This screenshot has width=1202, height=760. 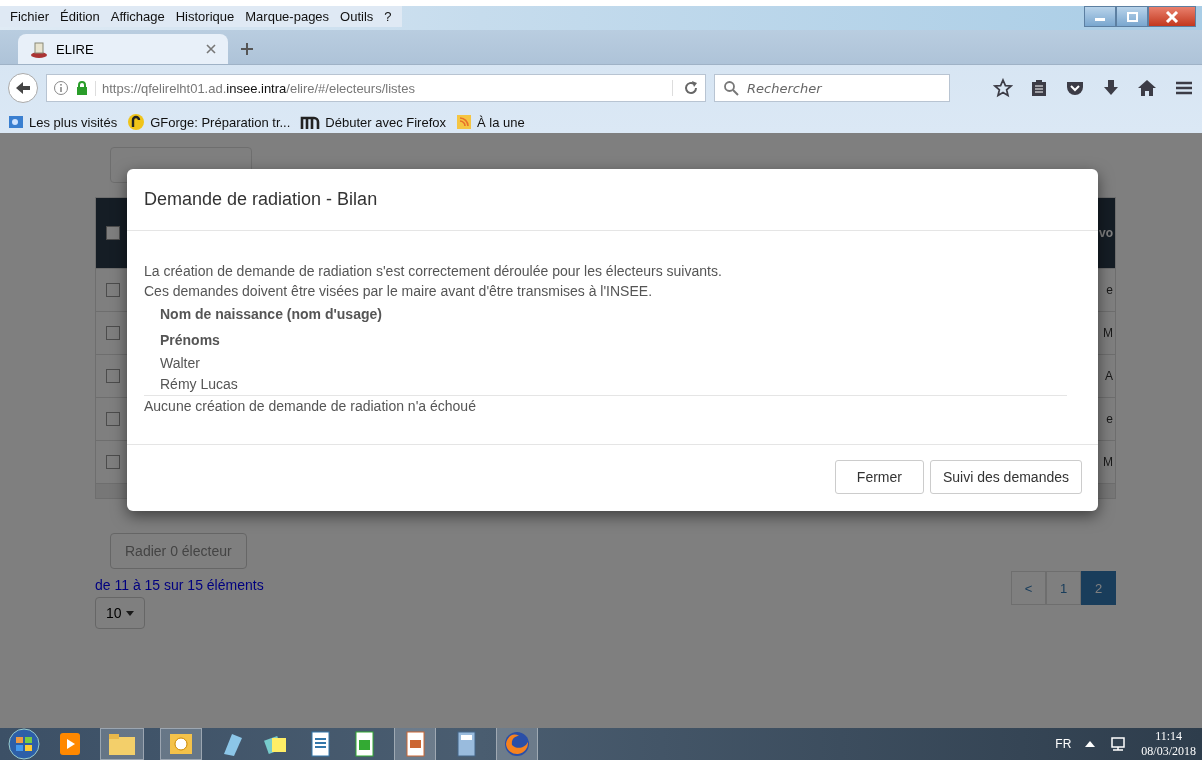 I want to click on clock-slide-icon, so click(x=181, y=744).